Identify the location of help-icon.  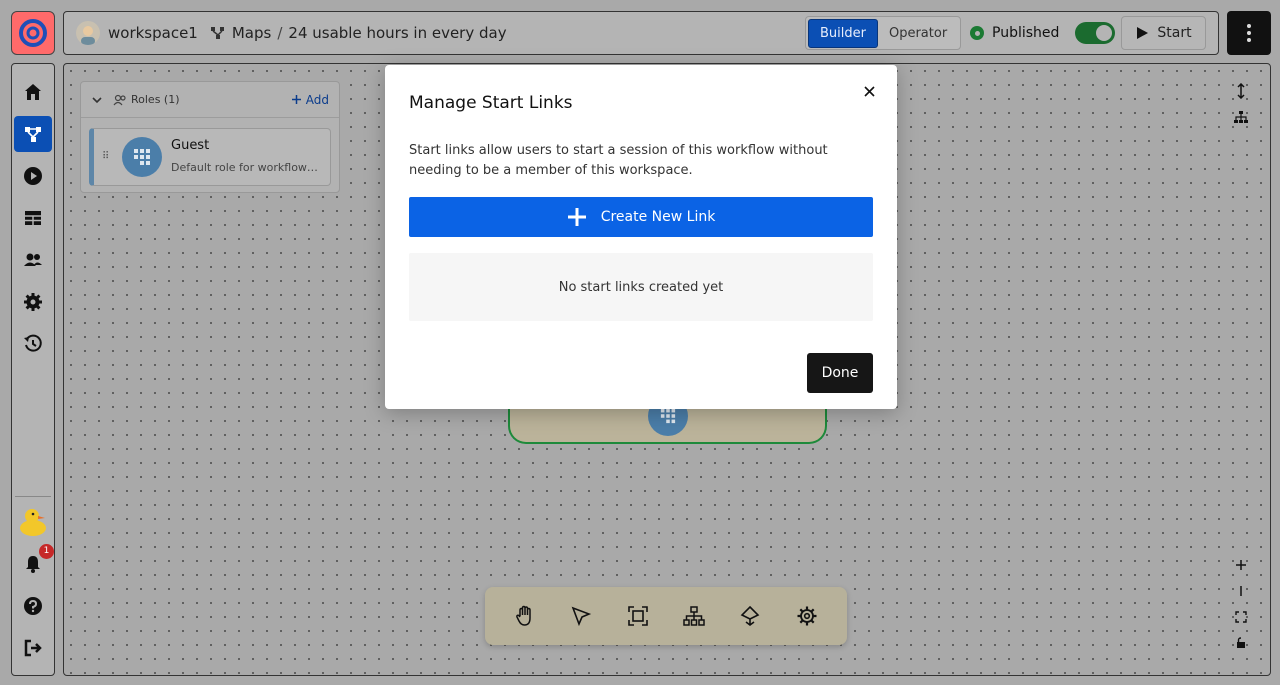
(33, 606).